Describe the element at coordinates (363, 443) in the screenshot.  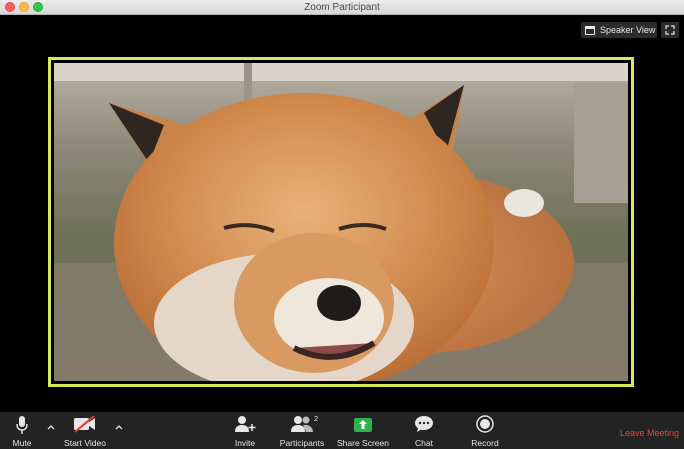
I see `share-screen-label: Share Screen` at that location.